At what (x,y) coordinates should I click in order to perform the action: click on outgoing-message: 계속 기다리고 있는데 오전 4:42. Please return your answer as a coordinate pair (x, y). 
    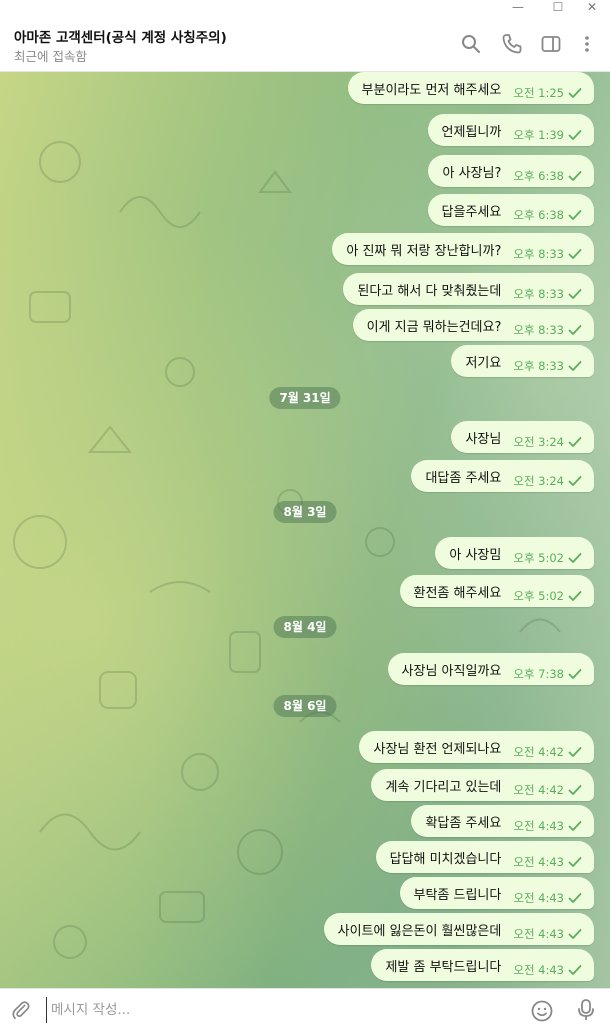
    Looking at the image, I should click on (482, 785).